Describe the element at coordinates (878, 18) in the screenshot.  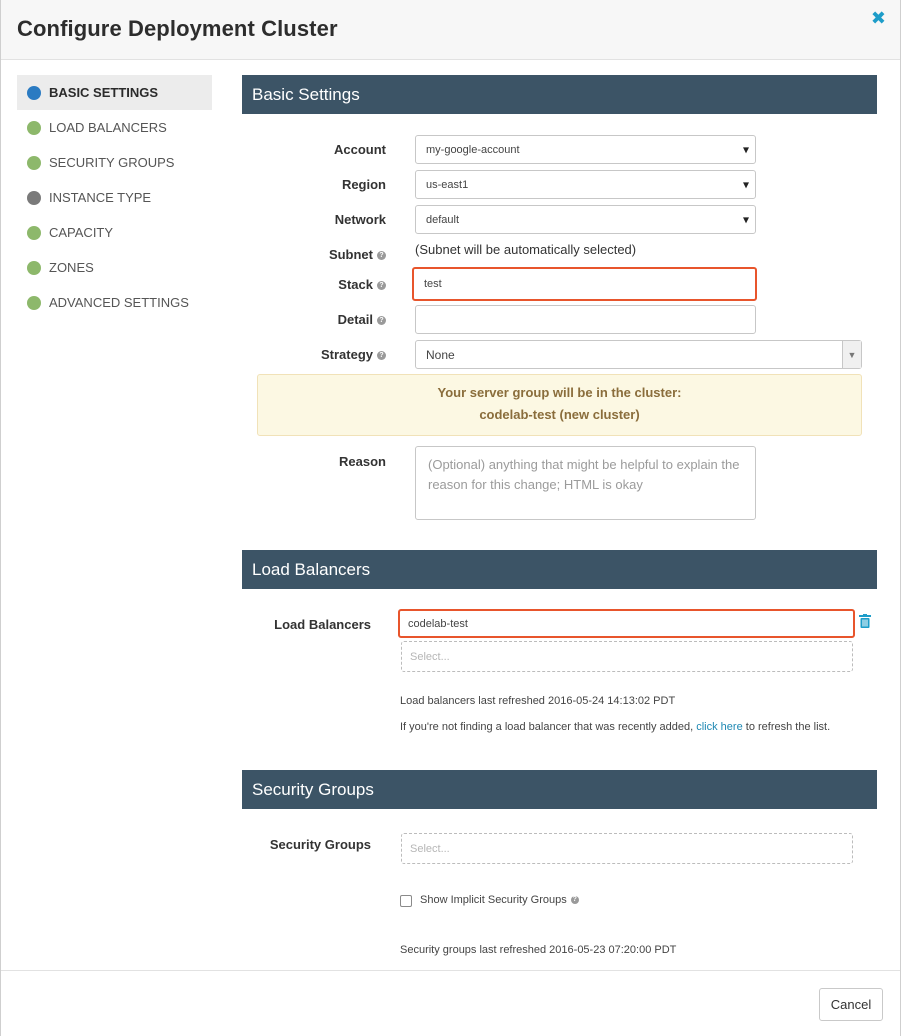
I see `close-icon: ✖` at that location.